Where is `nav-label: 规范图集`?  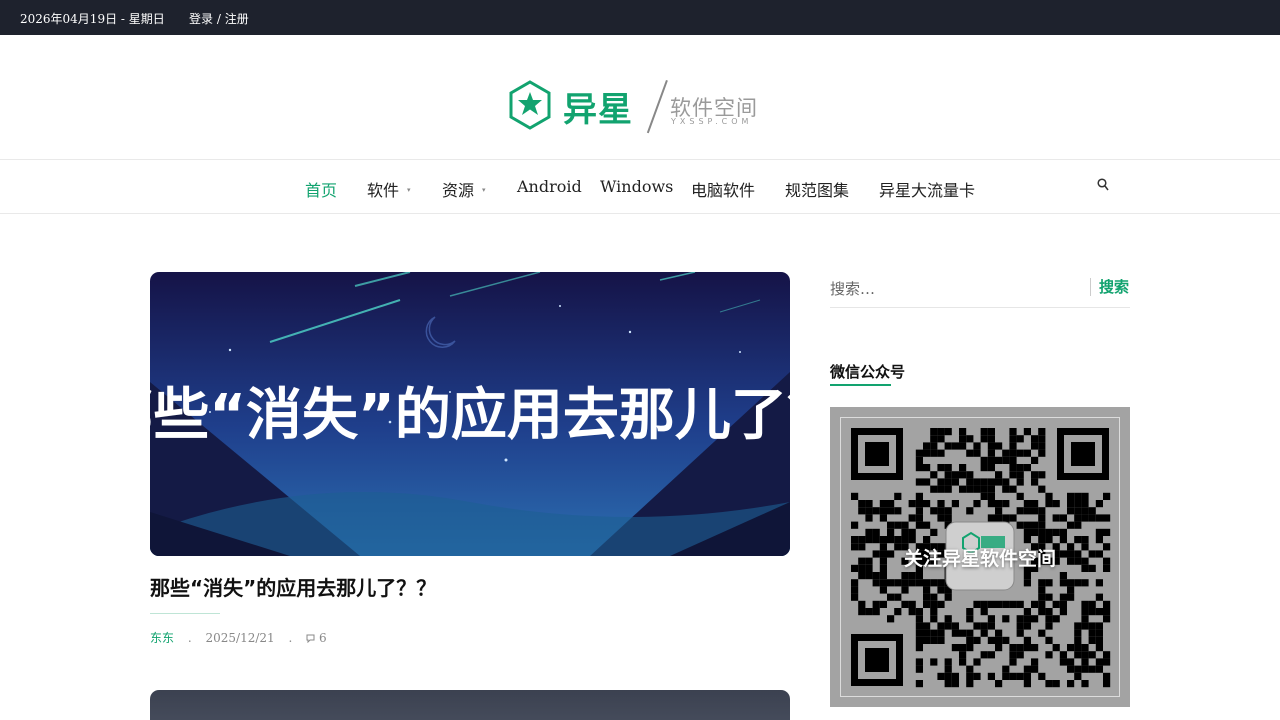
nav-label: 规范图集 is located at coordinates (817, 190).